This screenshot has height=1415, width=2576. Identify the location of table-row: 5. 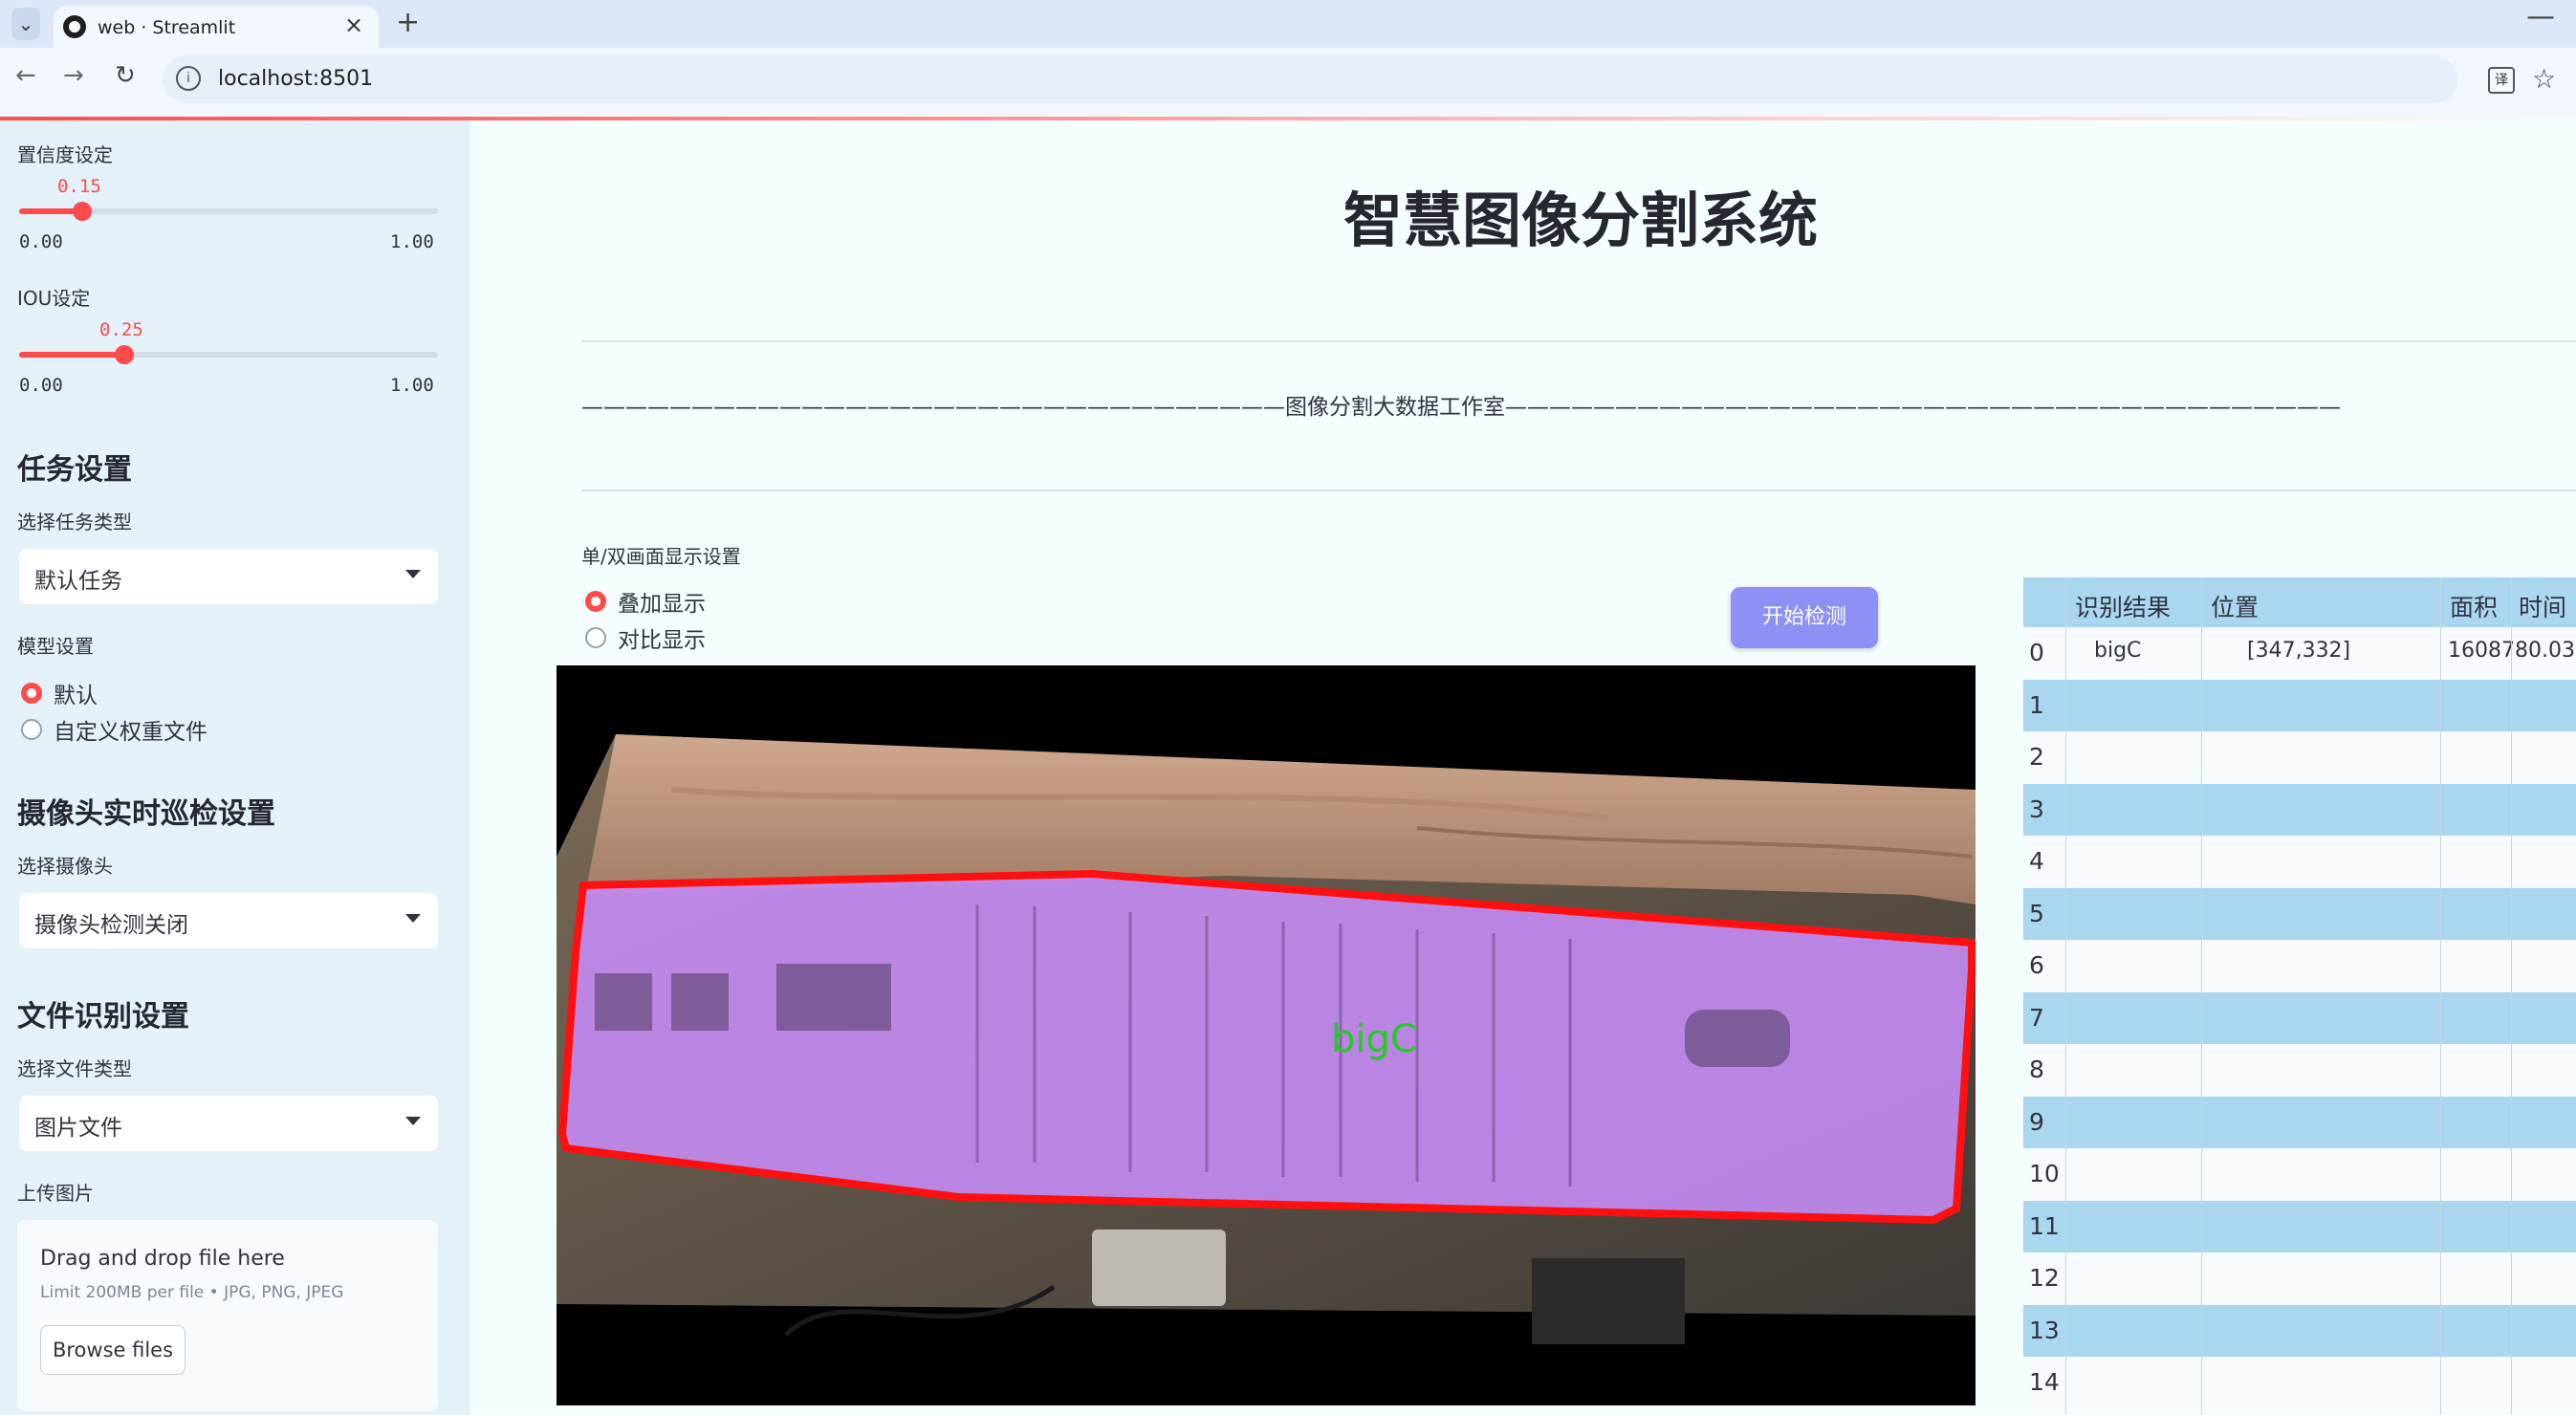
(2299, 913).